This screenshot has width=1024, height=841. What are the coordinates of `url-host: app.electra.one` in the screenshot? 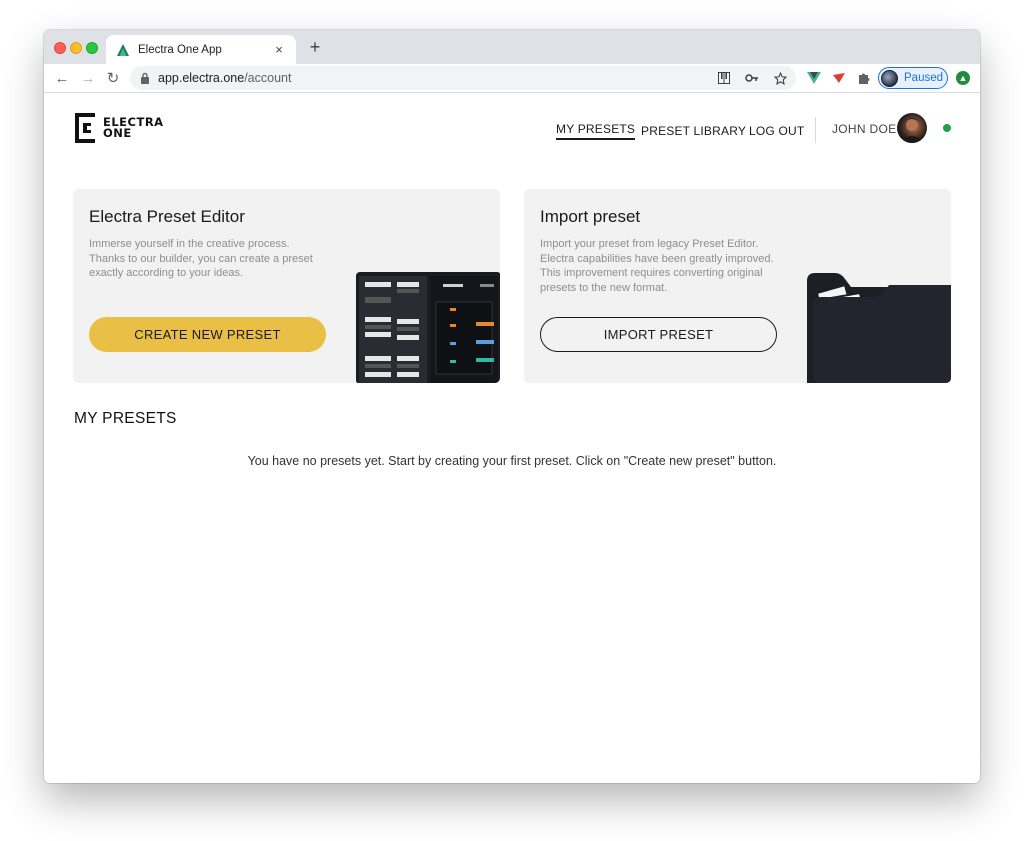 It's located at (201, 78).